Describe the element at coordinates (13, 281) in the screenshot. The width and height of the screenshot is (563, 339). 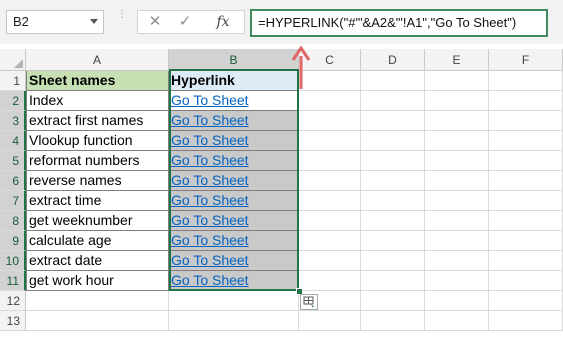
I see `row-header-11: 11` at that location.